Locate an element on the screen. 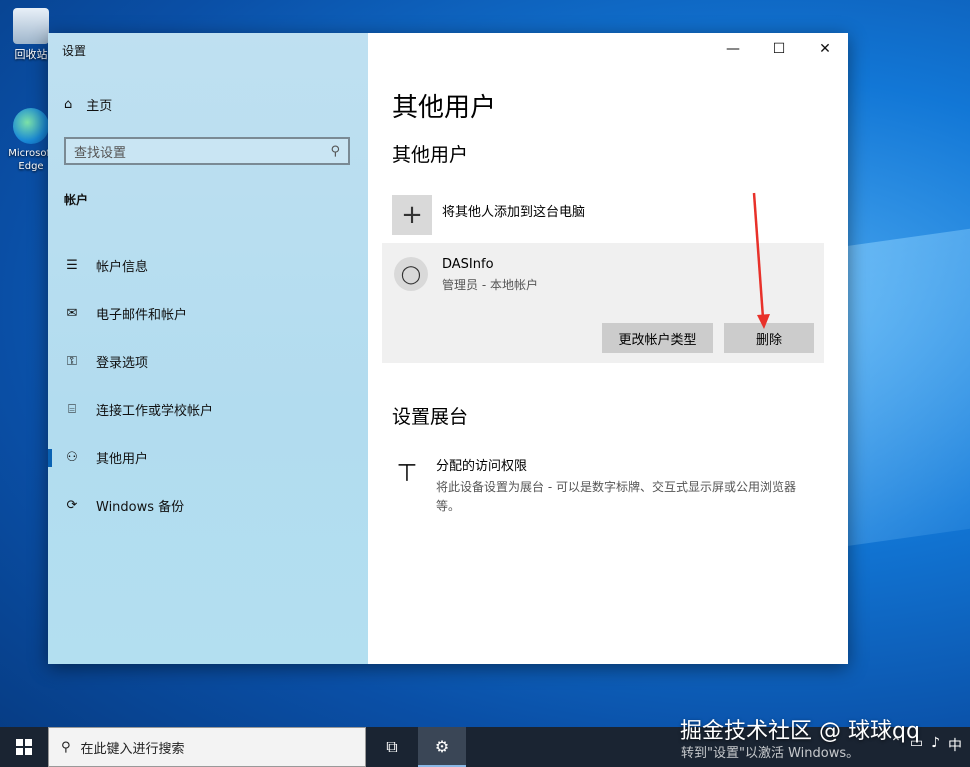 This screenshot has width=970, height=767. sidebar-item-other-users: ⚇ 其他用户 is located at coordinates (208, 457).